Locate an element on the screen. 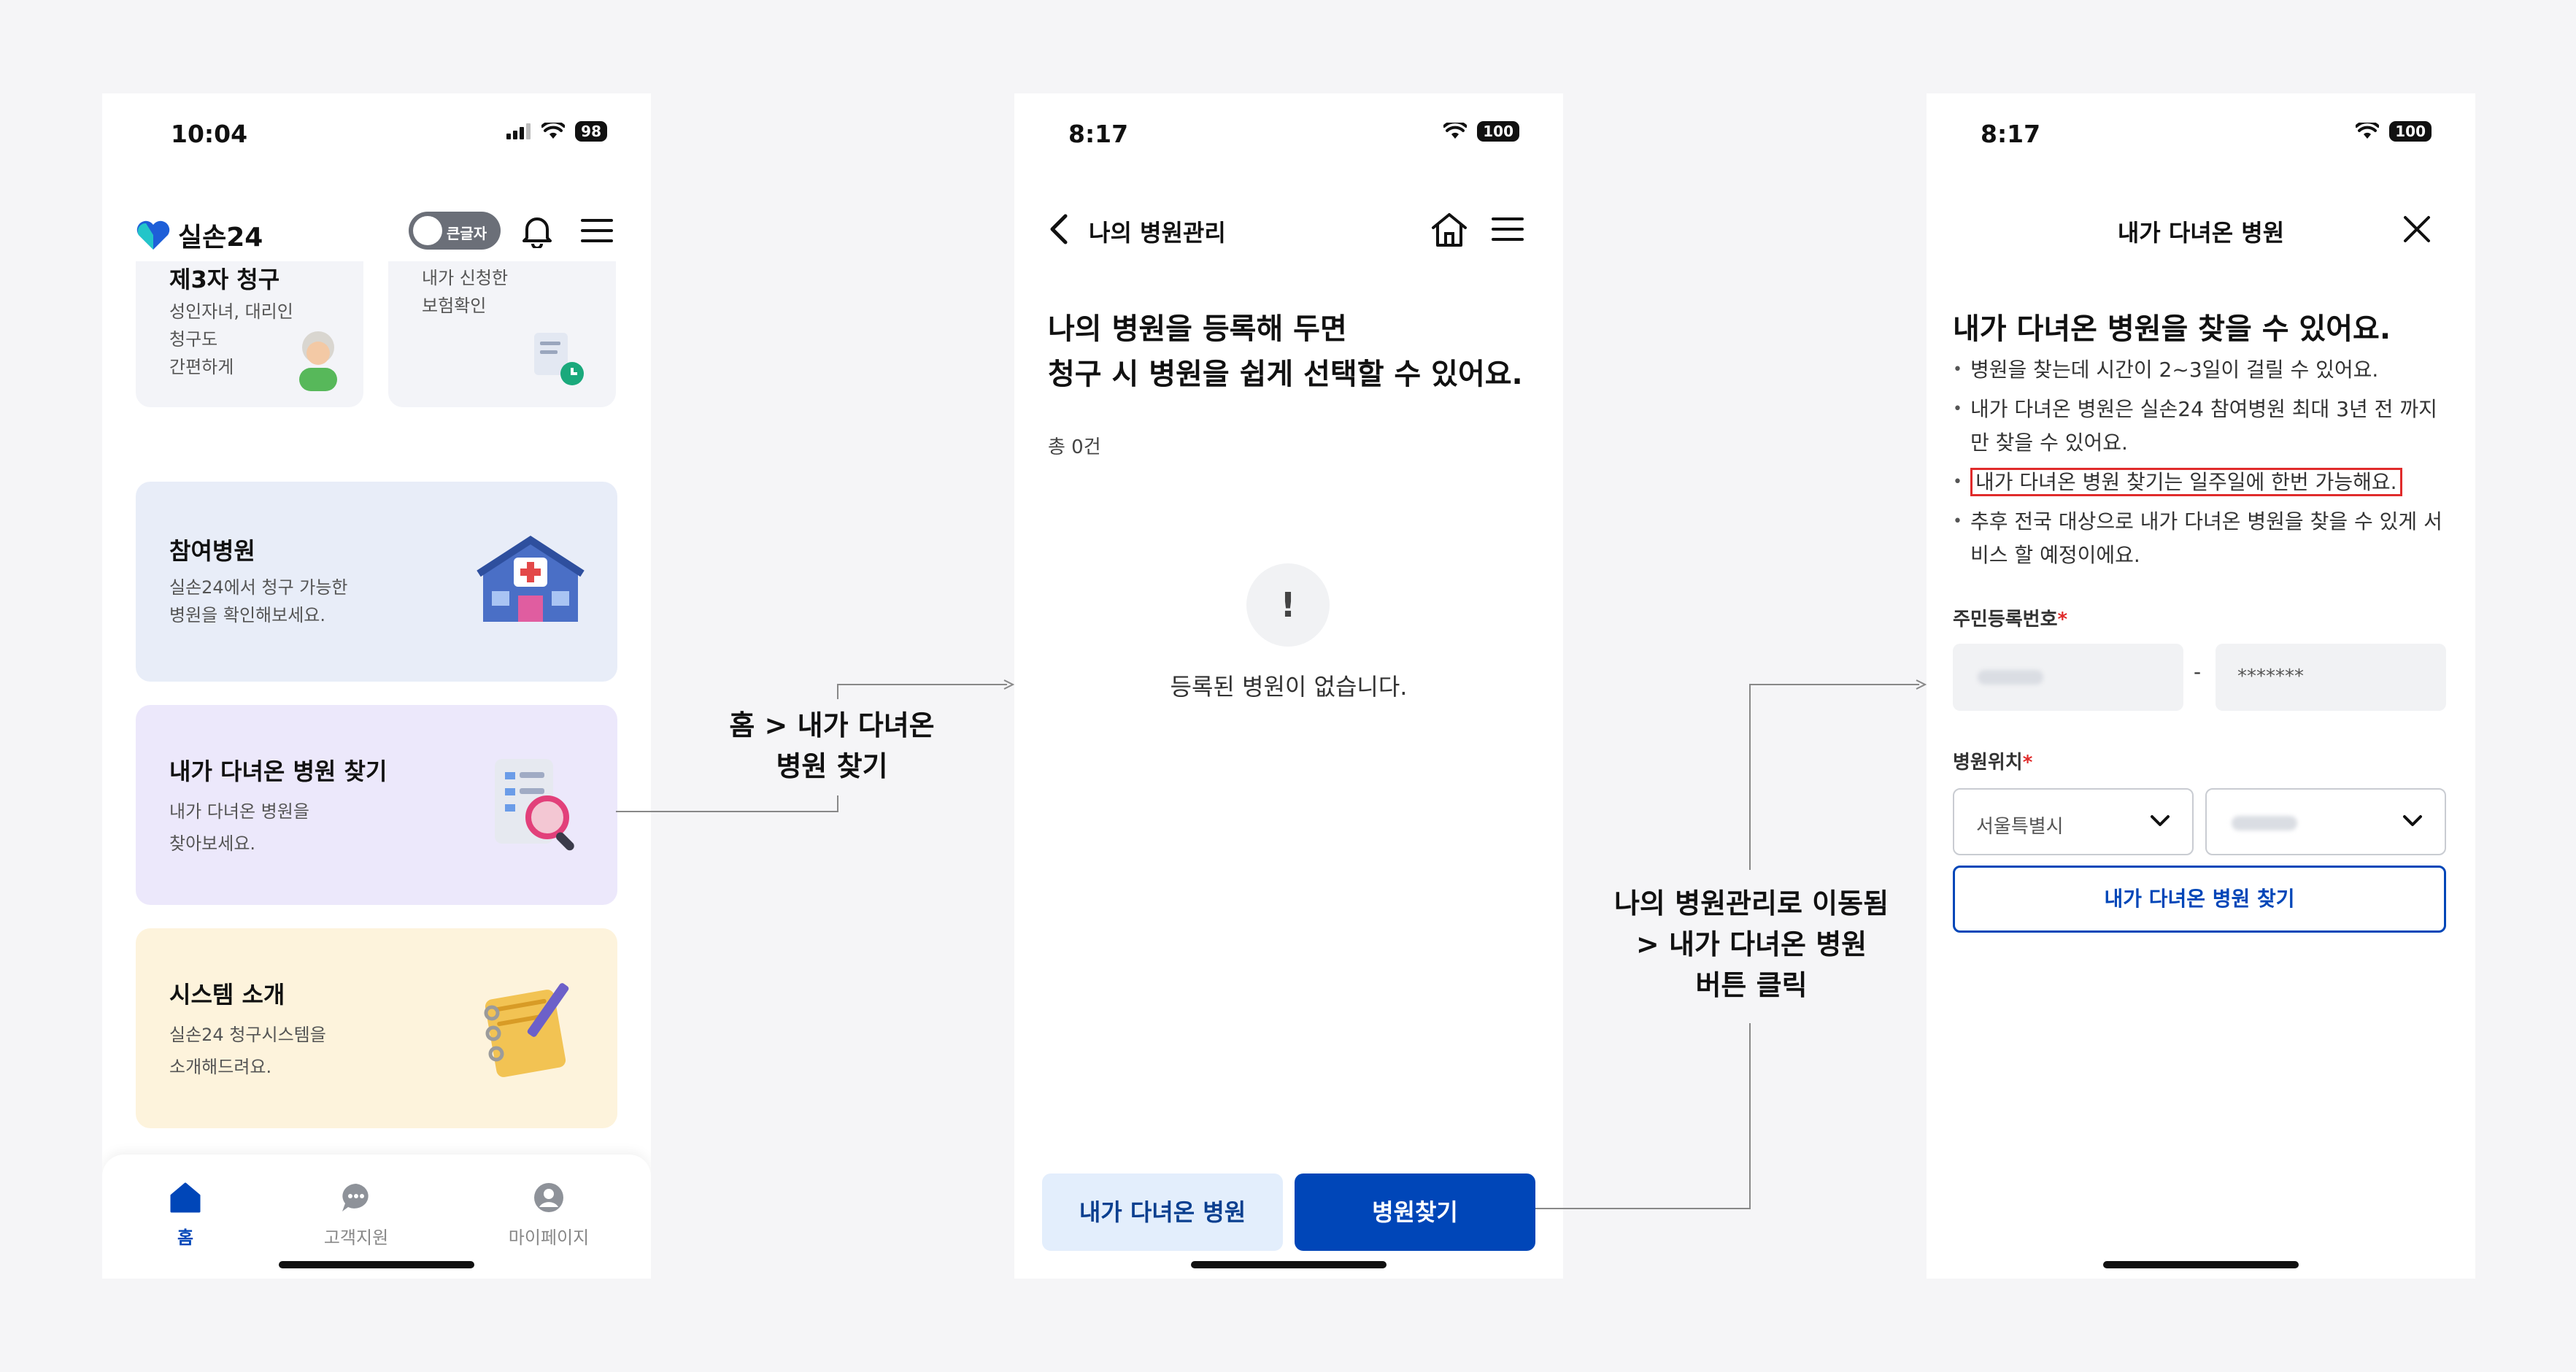  annotation-management-to-visited: 나의 병원관리로 이동됨 > 내가 다녀온 병원 버튼 클릭 is located at coordinates (1752, 944).